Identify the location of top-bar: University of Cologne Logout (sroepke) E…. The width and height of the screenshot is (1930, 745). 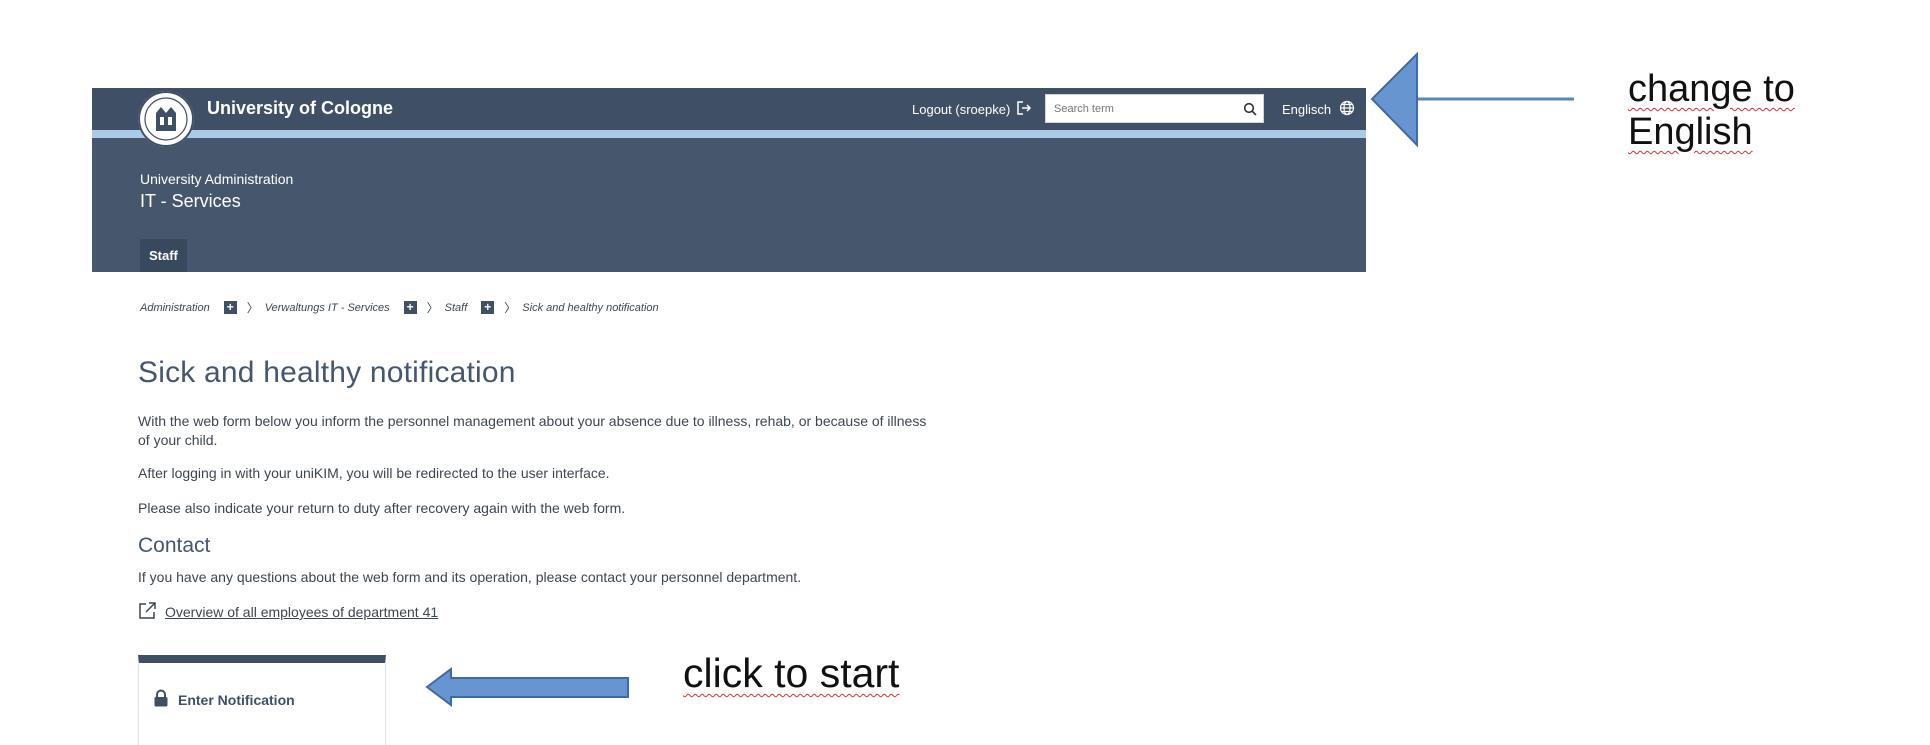
(729, 117).